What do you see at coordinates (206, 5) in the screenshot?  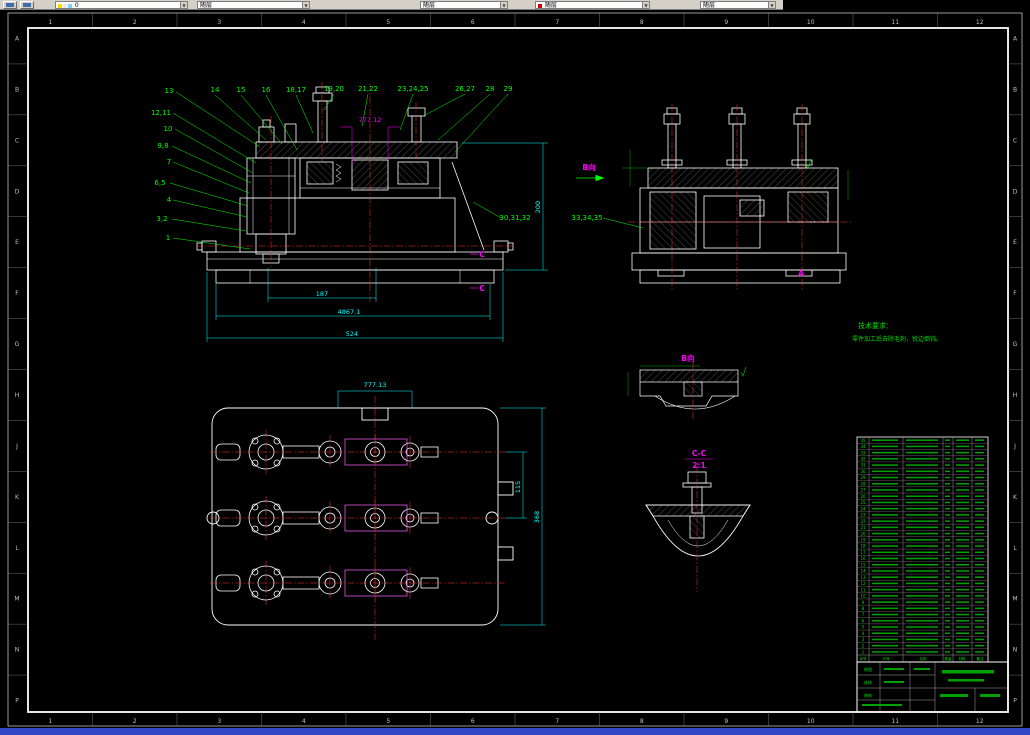 I see `linetype-combo-value: 随层` at bounding box center [206, 5].